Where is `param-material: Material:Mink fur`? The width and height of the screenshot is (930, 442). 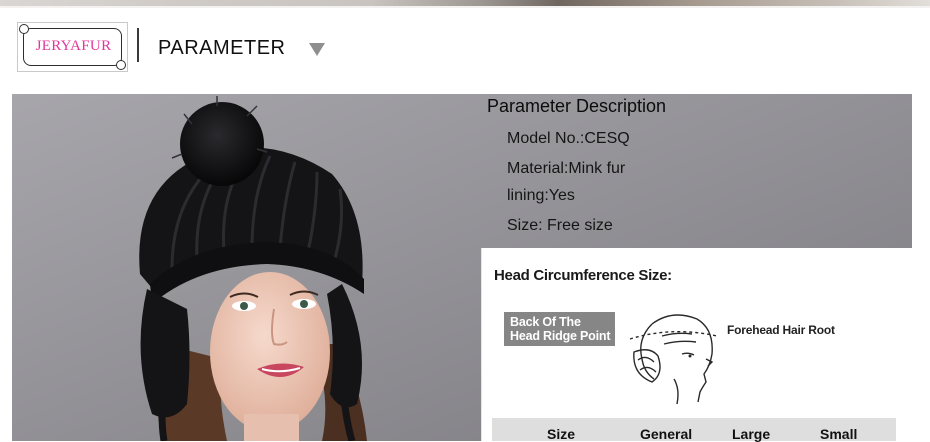
param-material: Material:Mink fur is located at coordinates (566, 168).